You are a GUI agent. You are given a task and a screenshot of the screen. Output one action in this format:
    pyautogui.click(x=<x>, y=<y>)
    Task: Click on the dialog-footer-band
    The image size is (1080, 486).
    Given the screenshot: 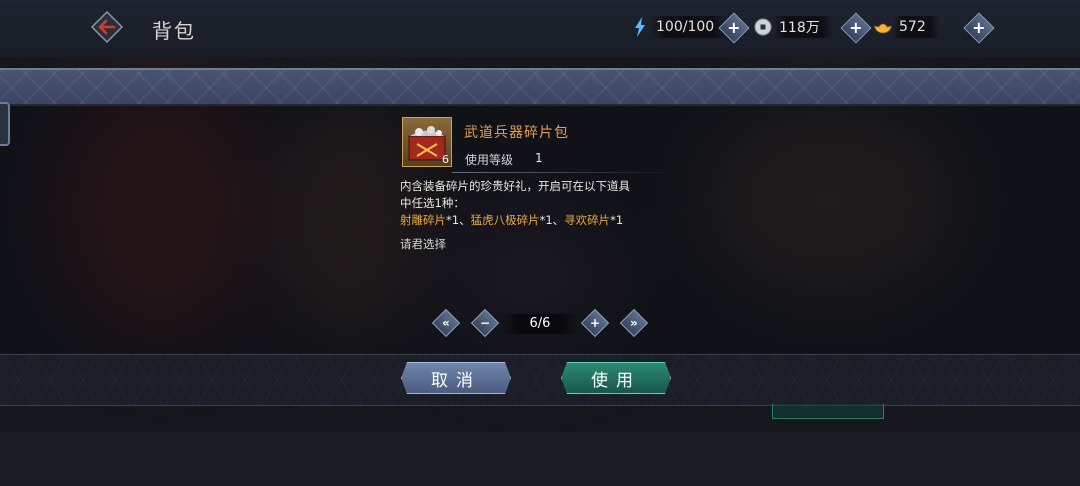 What is the action you would take?
    pyautogui.click(x=540, y=380)
    